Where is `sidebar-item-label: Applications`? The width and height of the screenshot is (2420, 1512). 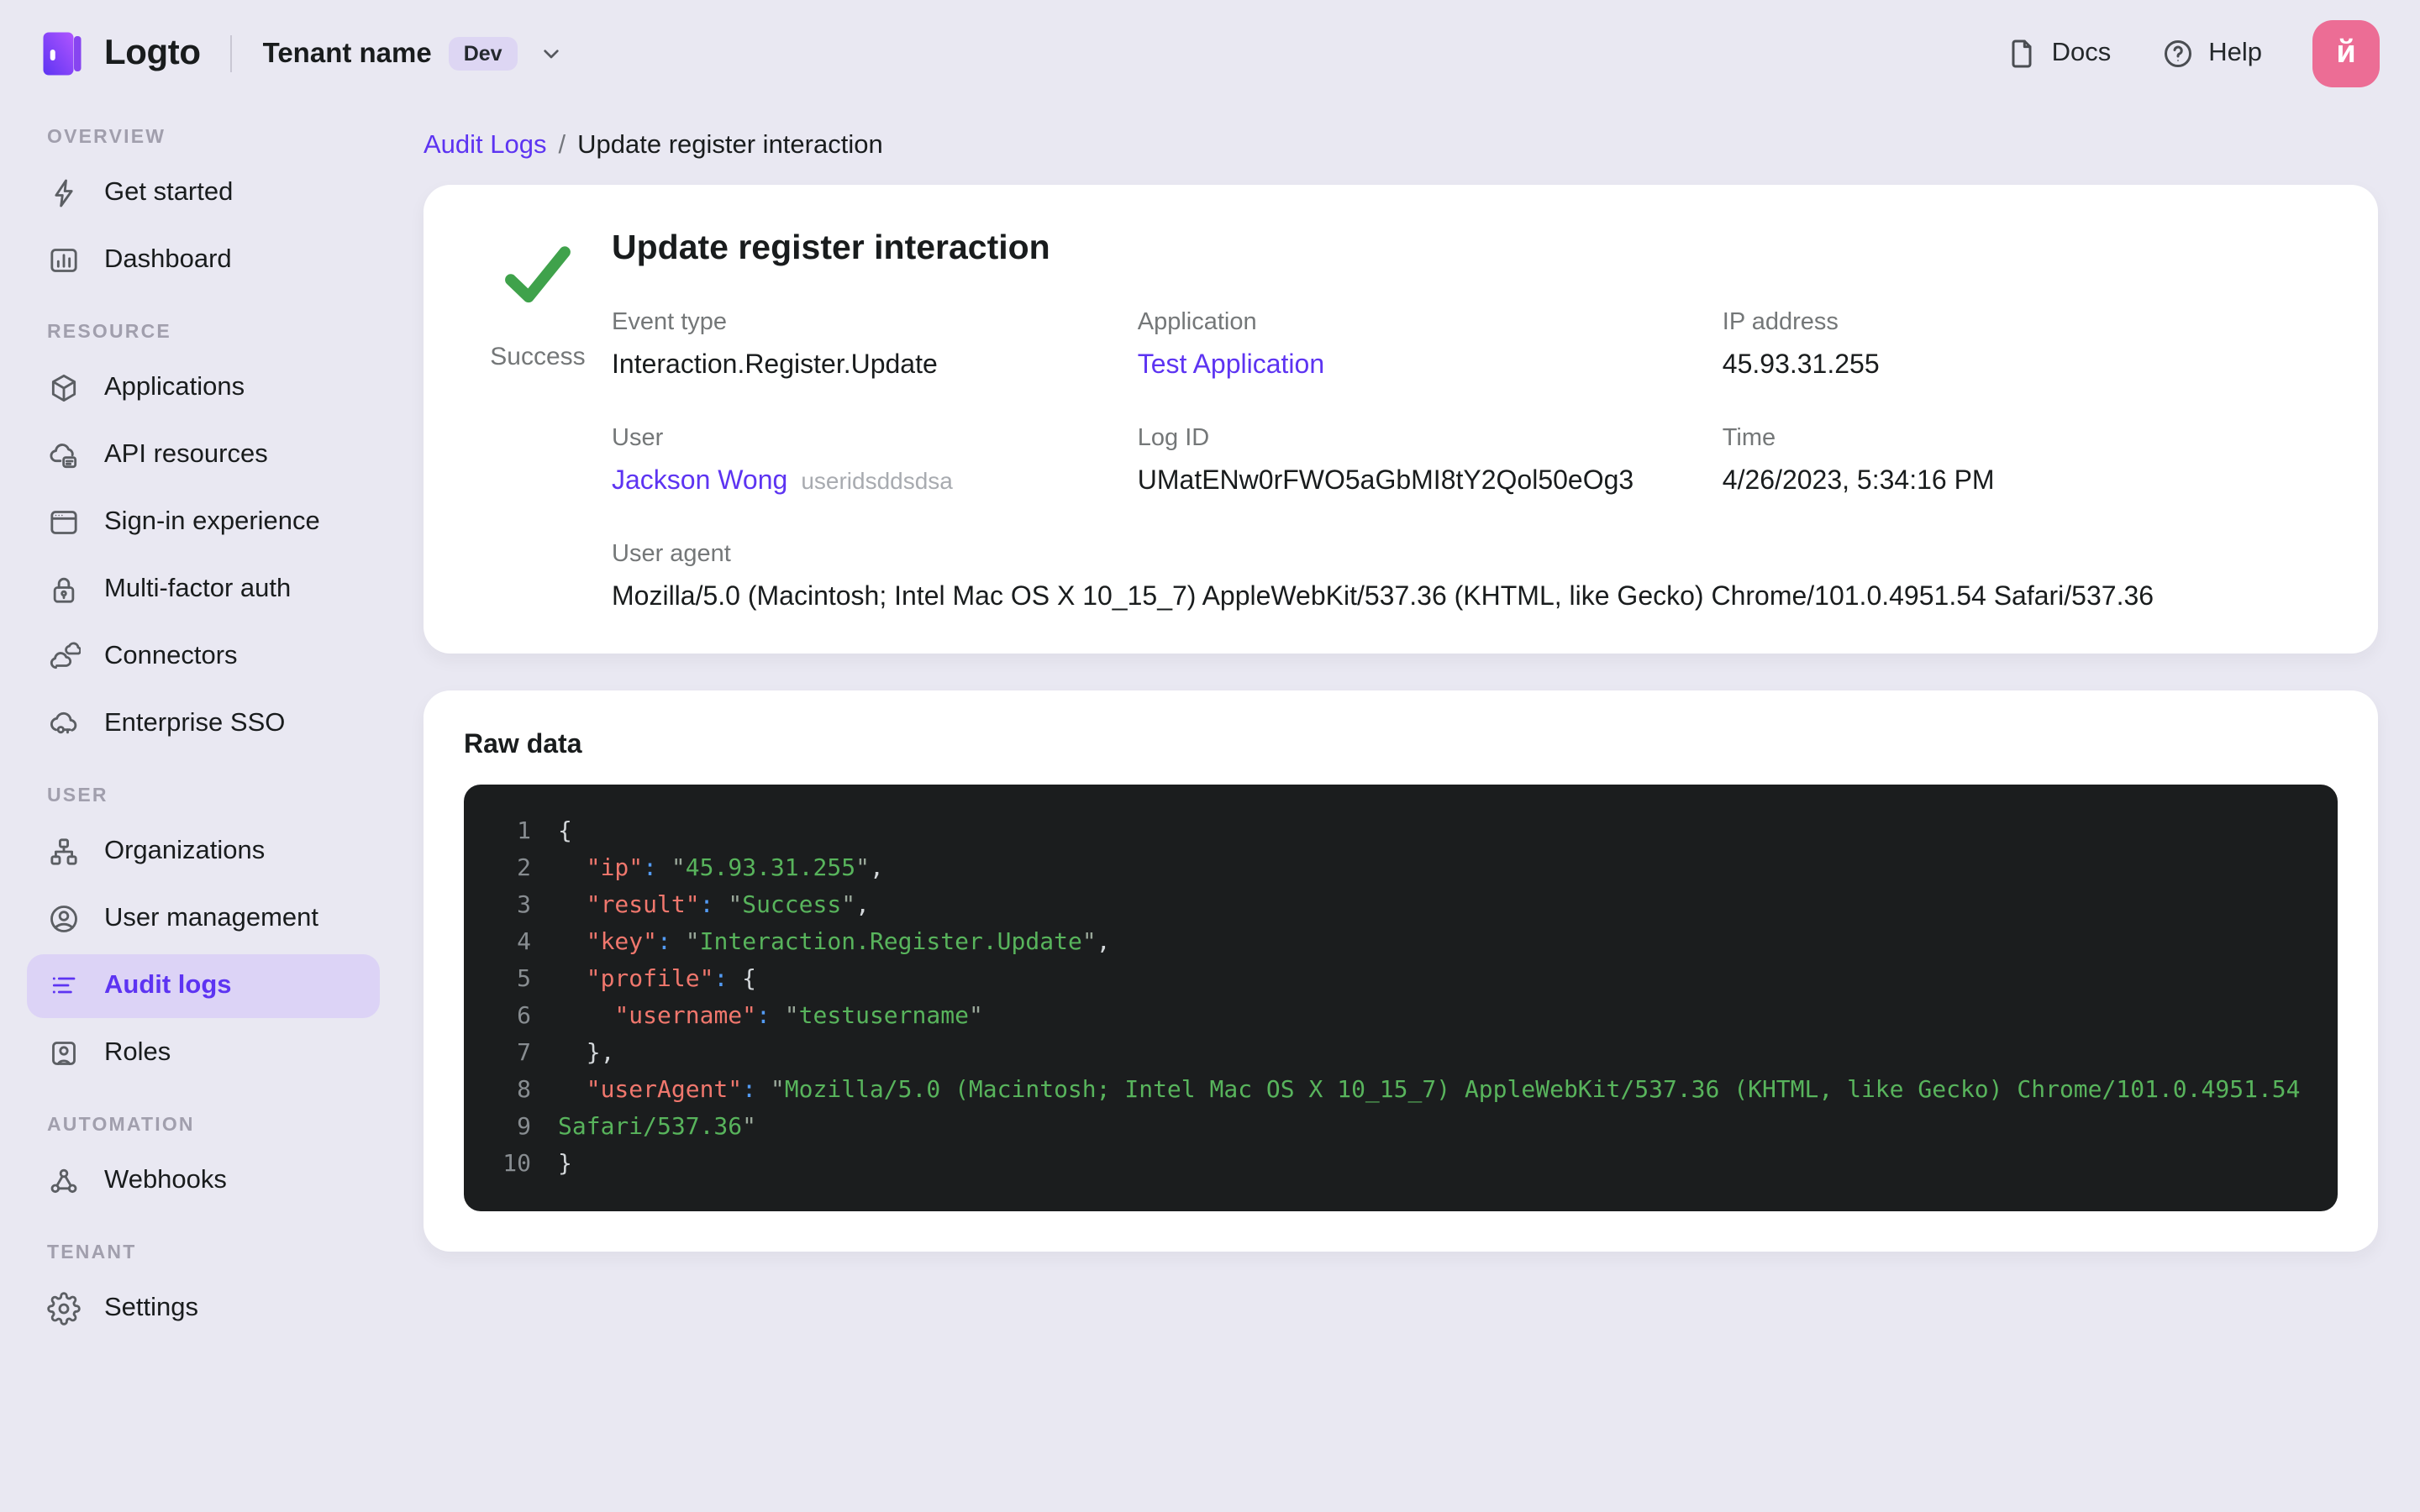
sidebar-item-label: Applications is located at coordinates (174, 387).